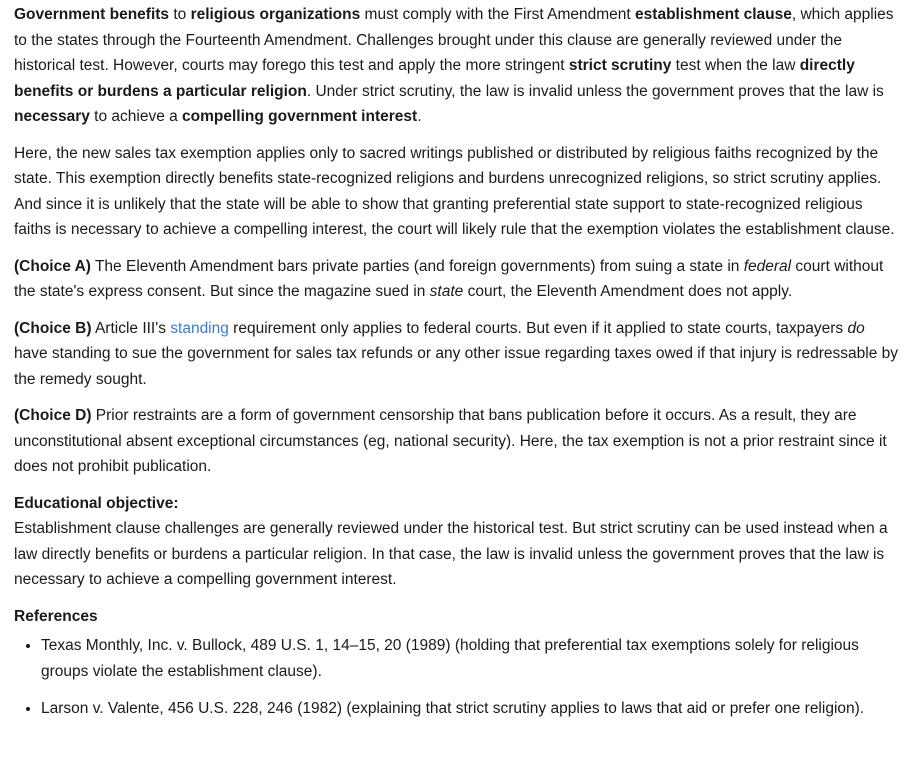 This screenshot has width=914, height=776. I want to click on educational-objective-heading: Educational objective:, so click(96, 503).